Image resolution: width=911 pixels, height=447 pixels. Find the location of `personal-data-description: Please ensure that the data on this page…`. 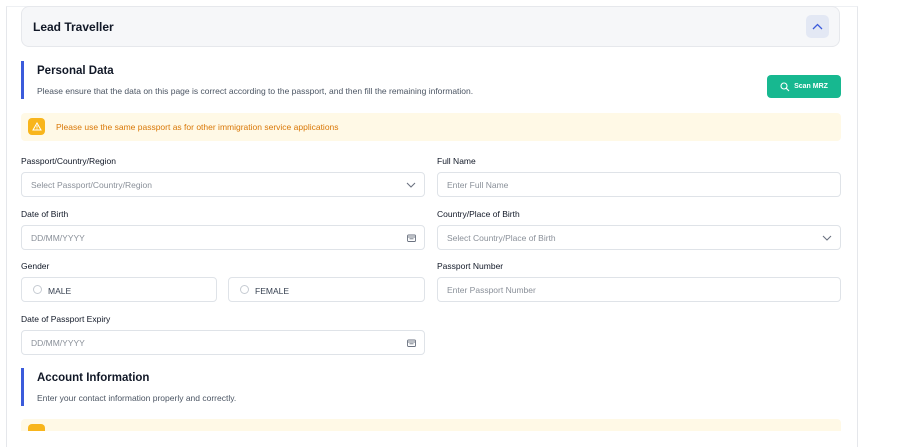

personal-data-description: Please ensure that the data on this page… is located at coordinates (255, 91).